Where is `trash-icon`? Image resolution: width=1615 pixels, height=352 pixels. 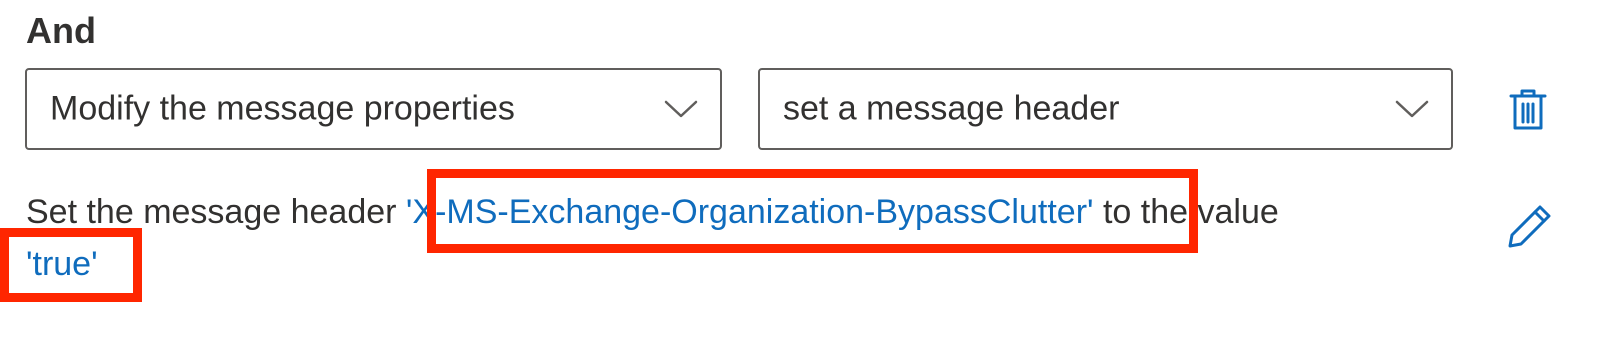 trash-icon is located at coordinates (1528, 110).